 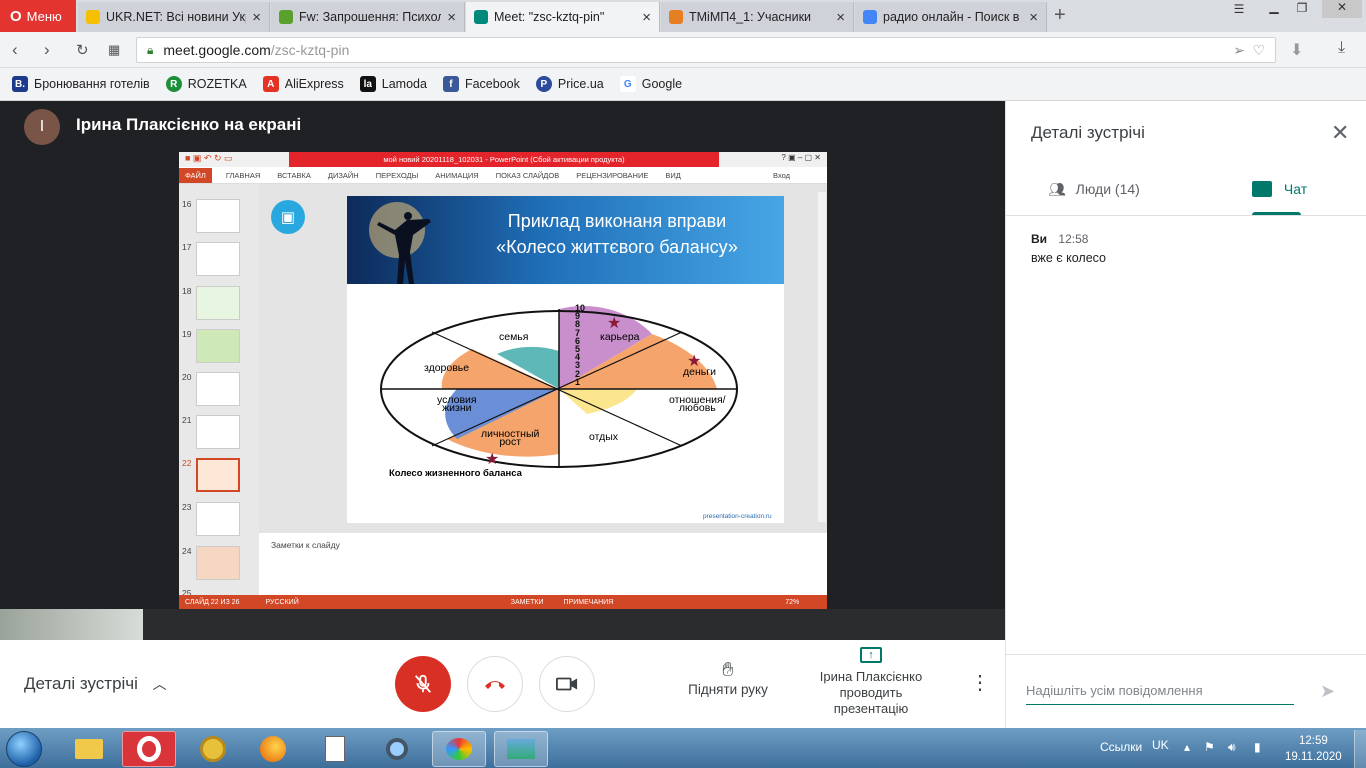 What do you see at coordinates (82, 50) in the screenshot?
I see `reload-icon: ↻` at bounding box center [82, 50].